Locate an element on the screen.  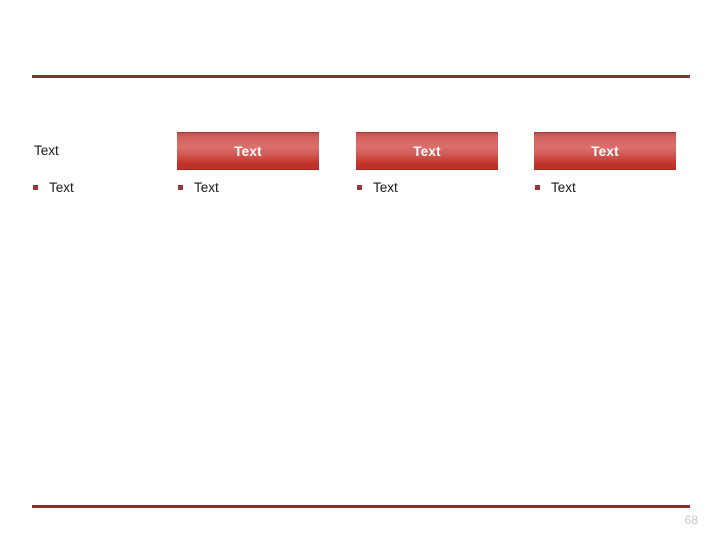
column-3: Text Text is located at coordinates (427, 163).